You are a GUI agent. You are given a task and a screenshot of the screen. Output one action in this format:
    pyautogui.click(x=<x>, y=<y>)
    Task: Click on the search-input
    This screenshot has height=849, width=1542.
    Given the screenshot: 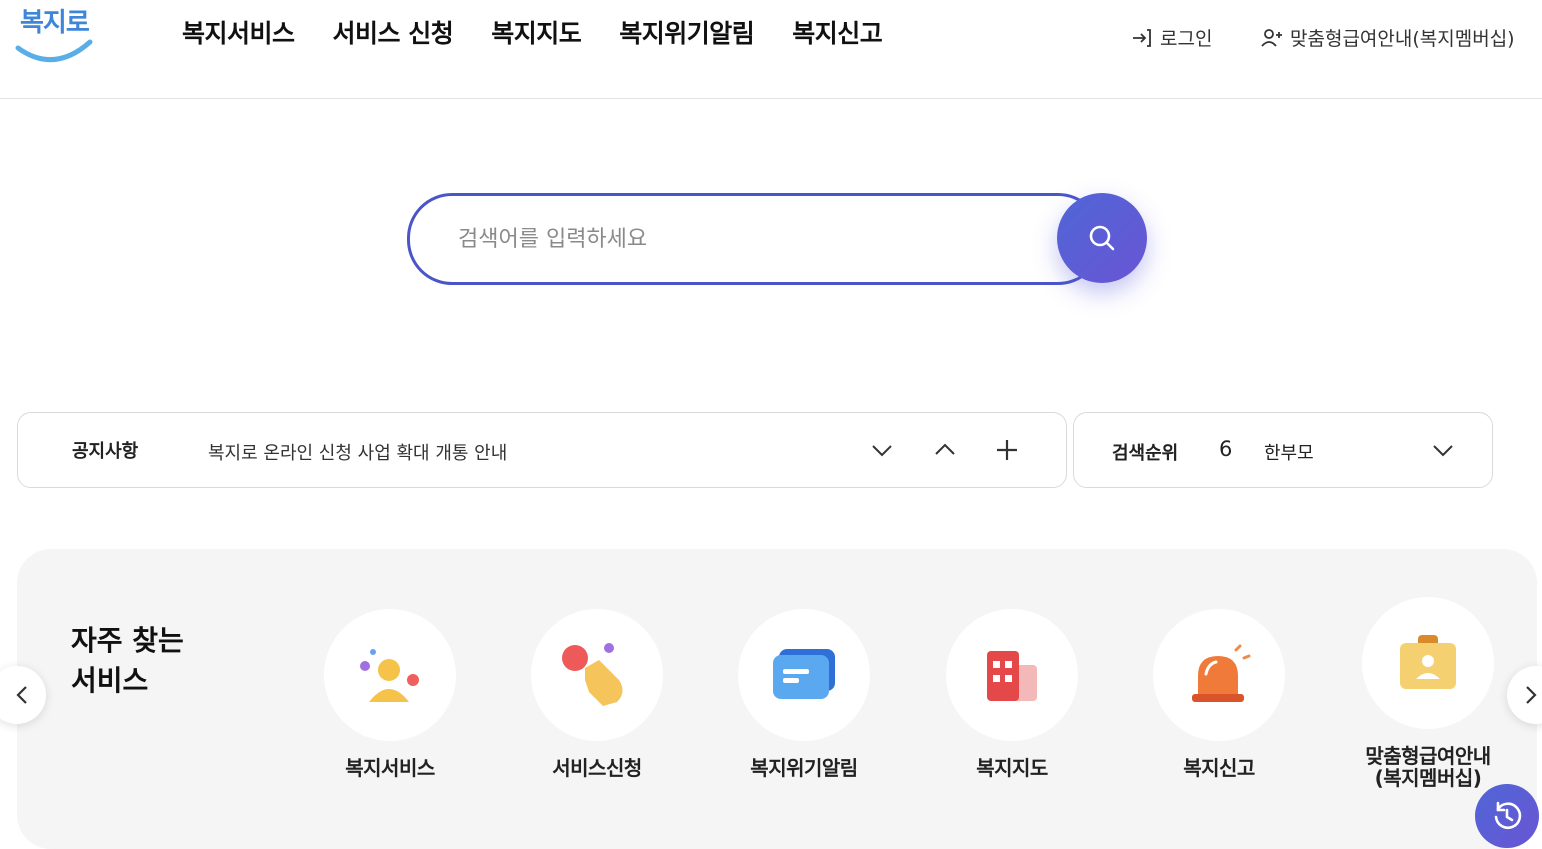 What is the action you would take?
    pyautogui.click(x=738, y=239)
    